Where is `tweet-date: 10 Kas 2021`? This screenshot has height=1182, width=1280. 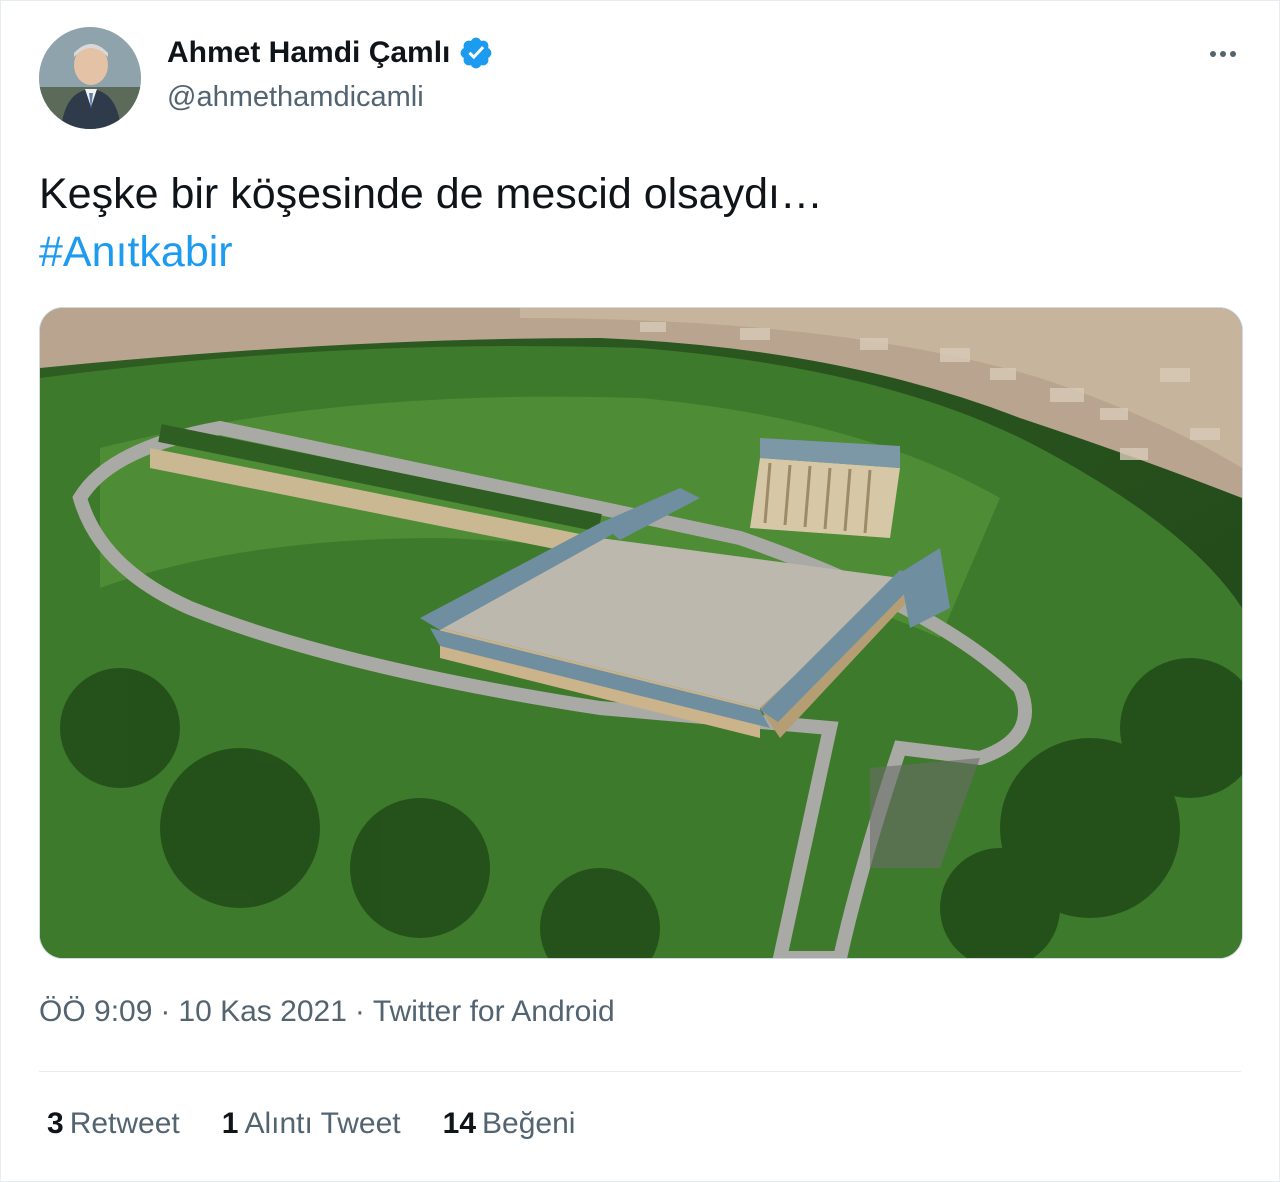 tweet-date: 10 Kas 2021 is located at coordinates (262, 1011).